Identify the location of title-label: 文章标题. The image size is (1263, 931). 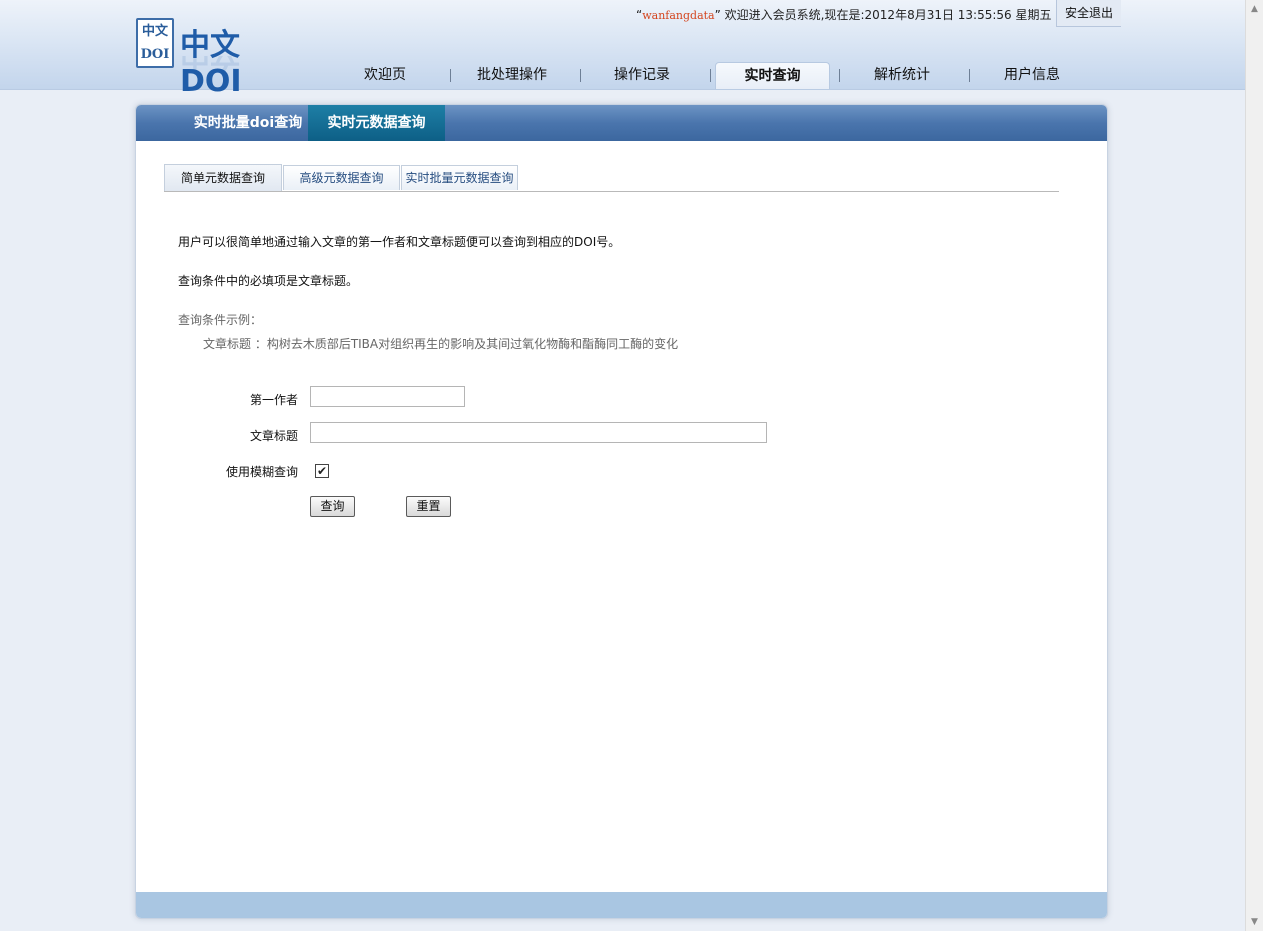
(273, 436).